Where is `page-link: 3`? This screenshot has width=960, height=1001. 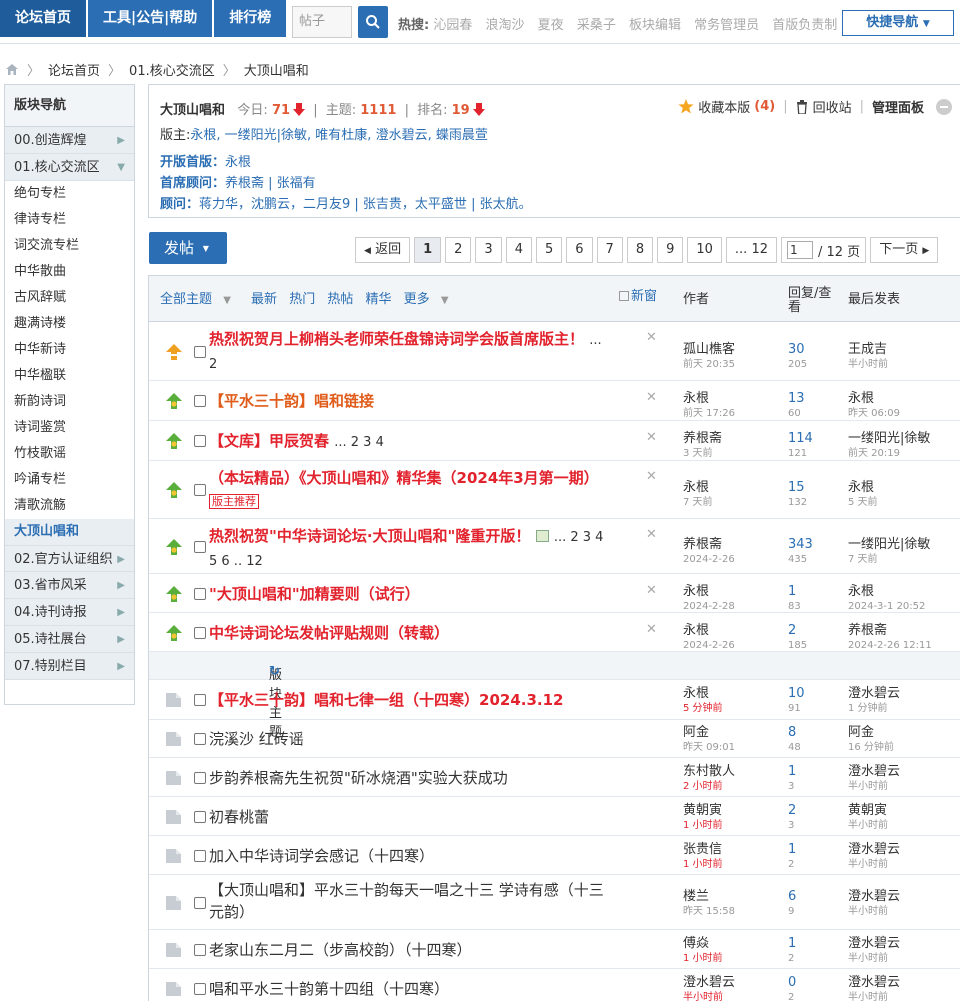
page-link: 3 is located at coordinates (488, 250).